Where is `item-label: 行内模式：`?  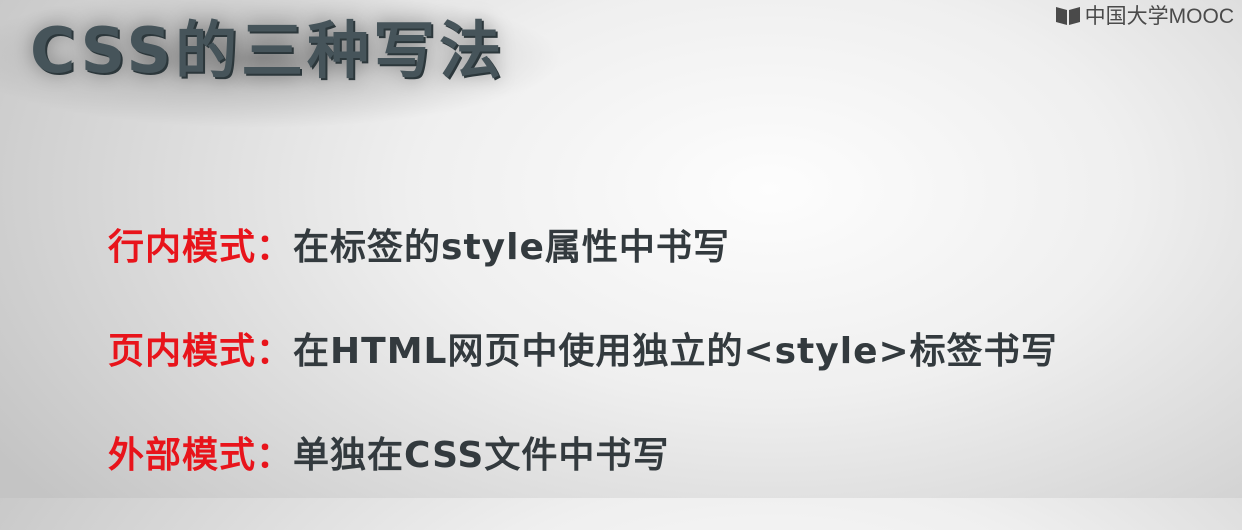 item-label: 行内模式： is located at coordinates (201, 247).